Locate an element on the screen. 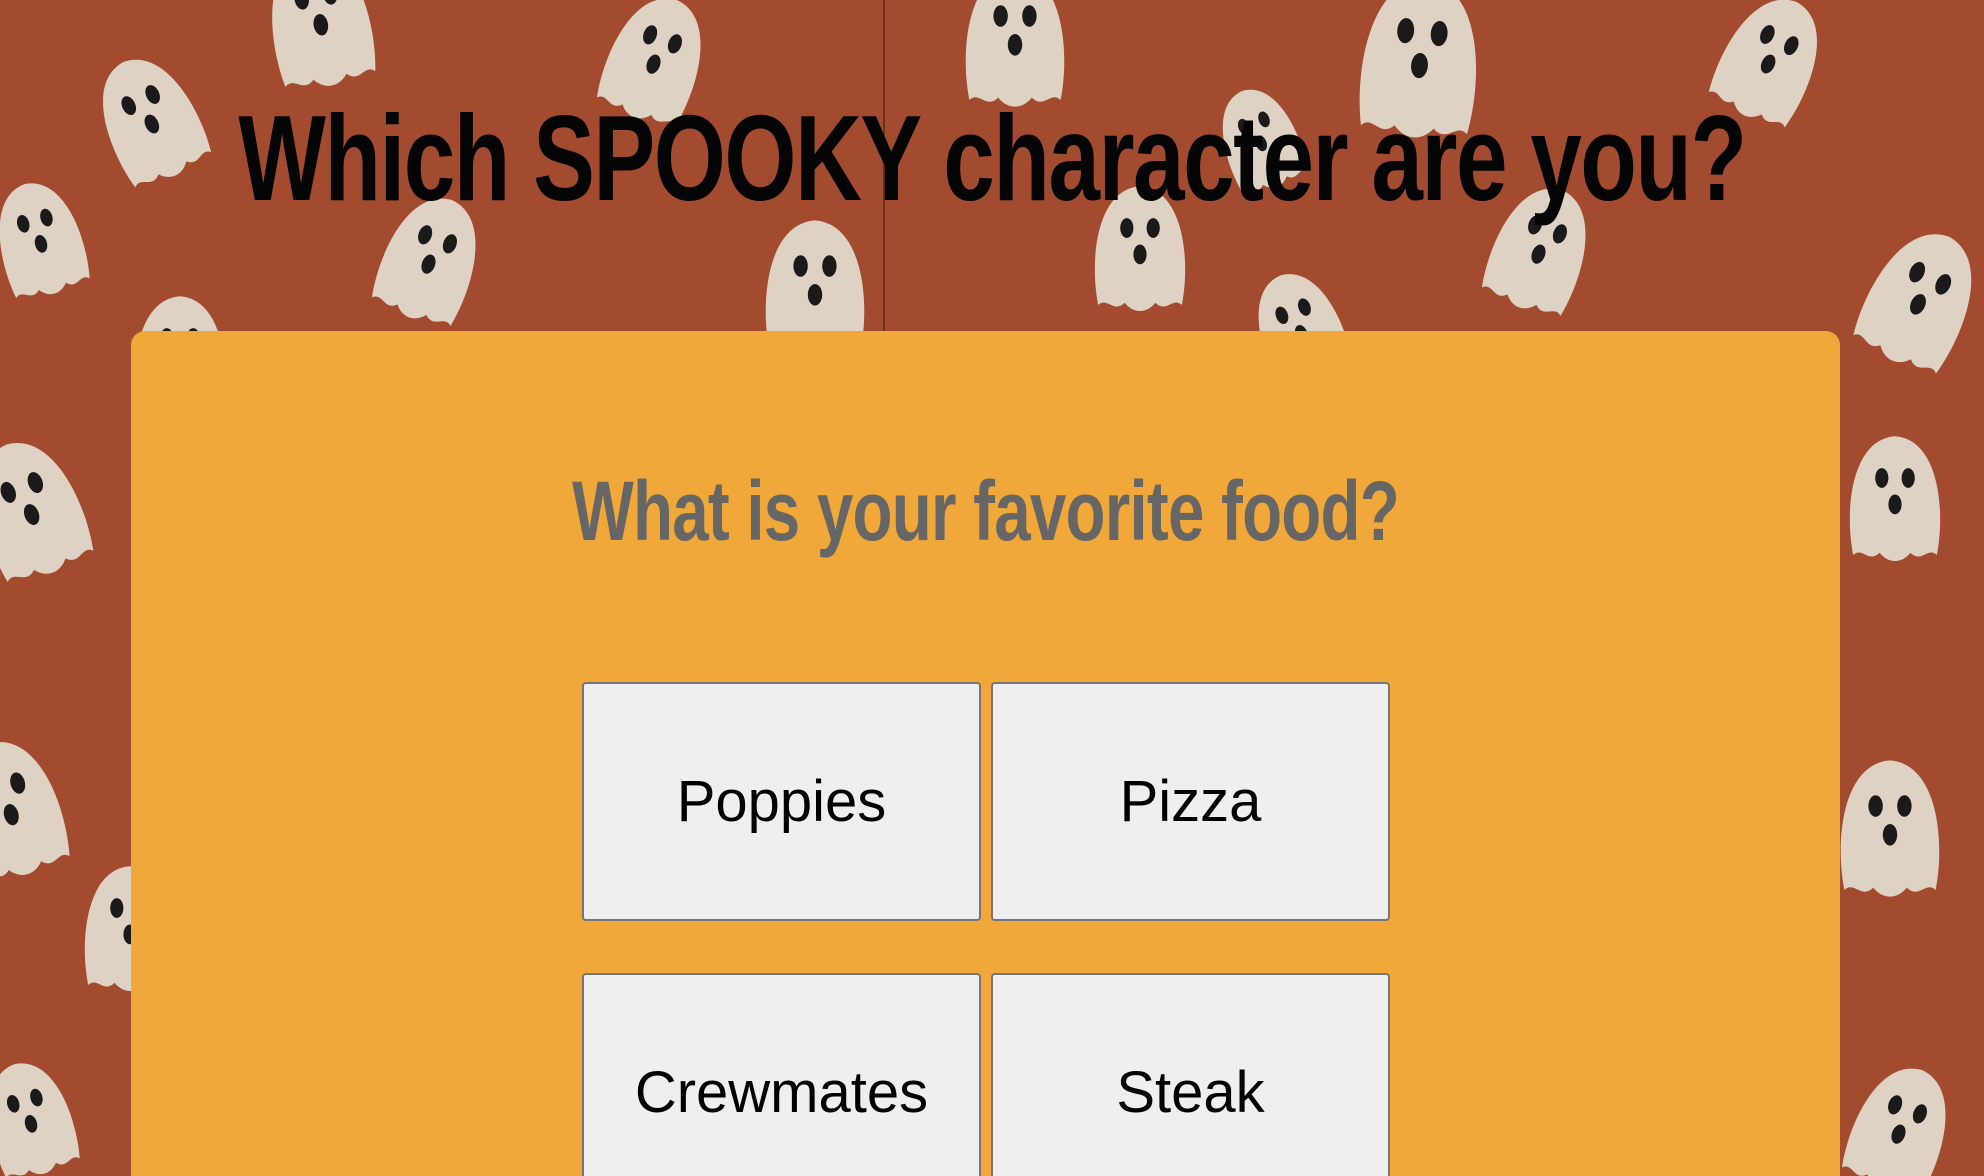 This screenshot has height=1176, width=1984. answer-button-poppies: Poppies is located at coordinates (781, 801).